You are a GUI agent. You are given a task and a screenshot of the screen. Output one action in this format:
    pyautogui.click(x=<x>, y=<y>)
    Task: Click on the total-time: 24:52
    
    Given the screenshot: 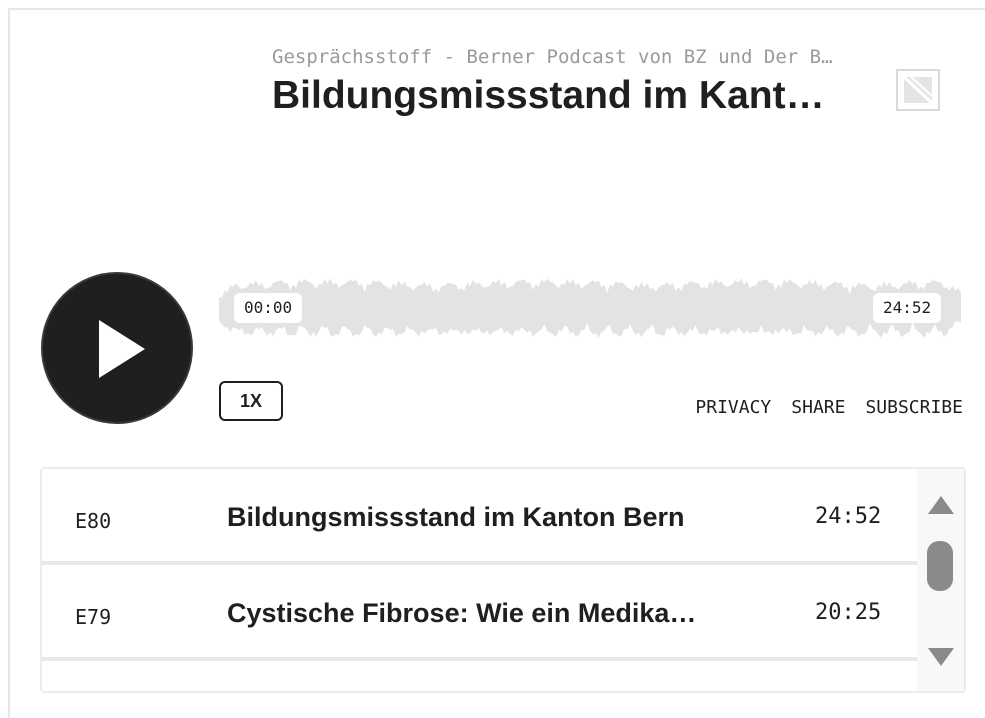 What is the action you would take?
    pyautogui.click(x=907, y=308)
    